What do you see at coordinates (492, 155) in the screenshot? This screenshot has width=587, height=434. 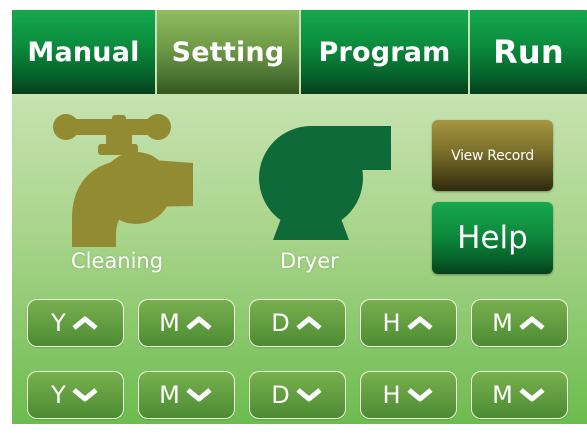 I see `view-record-button: View Record` at bounding box center [492, 155].